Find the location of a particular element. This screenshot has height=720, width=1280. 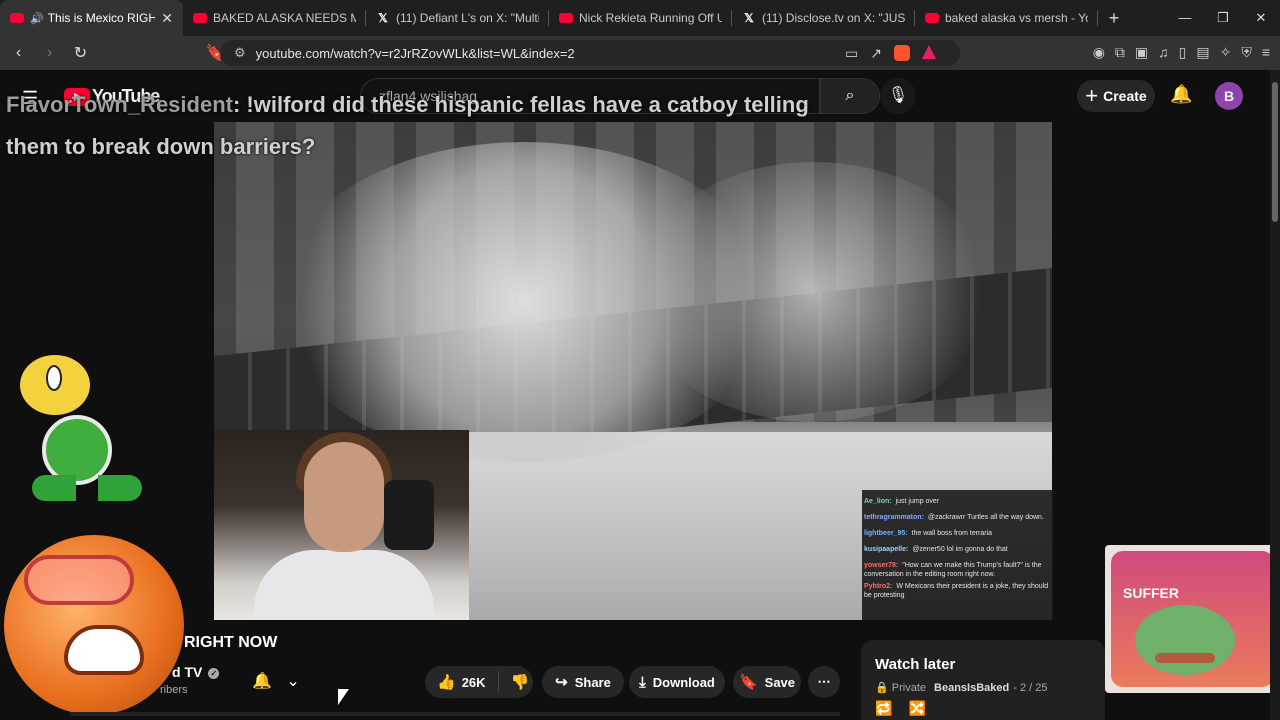

shuffle-icon: 🔀 is located at coordinates (916, 708).